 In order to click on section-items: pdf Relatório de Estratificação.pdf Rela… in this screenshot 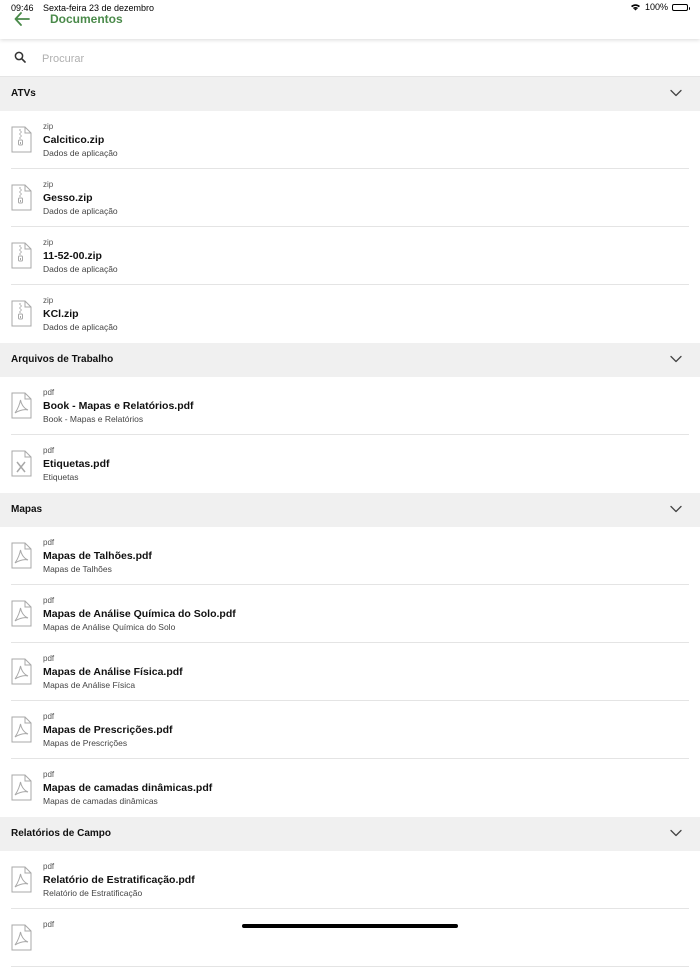, I will do `click(350, 909)`.